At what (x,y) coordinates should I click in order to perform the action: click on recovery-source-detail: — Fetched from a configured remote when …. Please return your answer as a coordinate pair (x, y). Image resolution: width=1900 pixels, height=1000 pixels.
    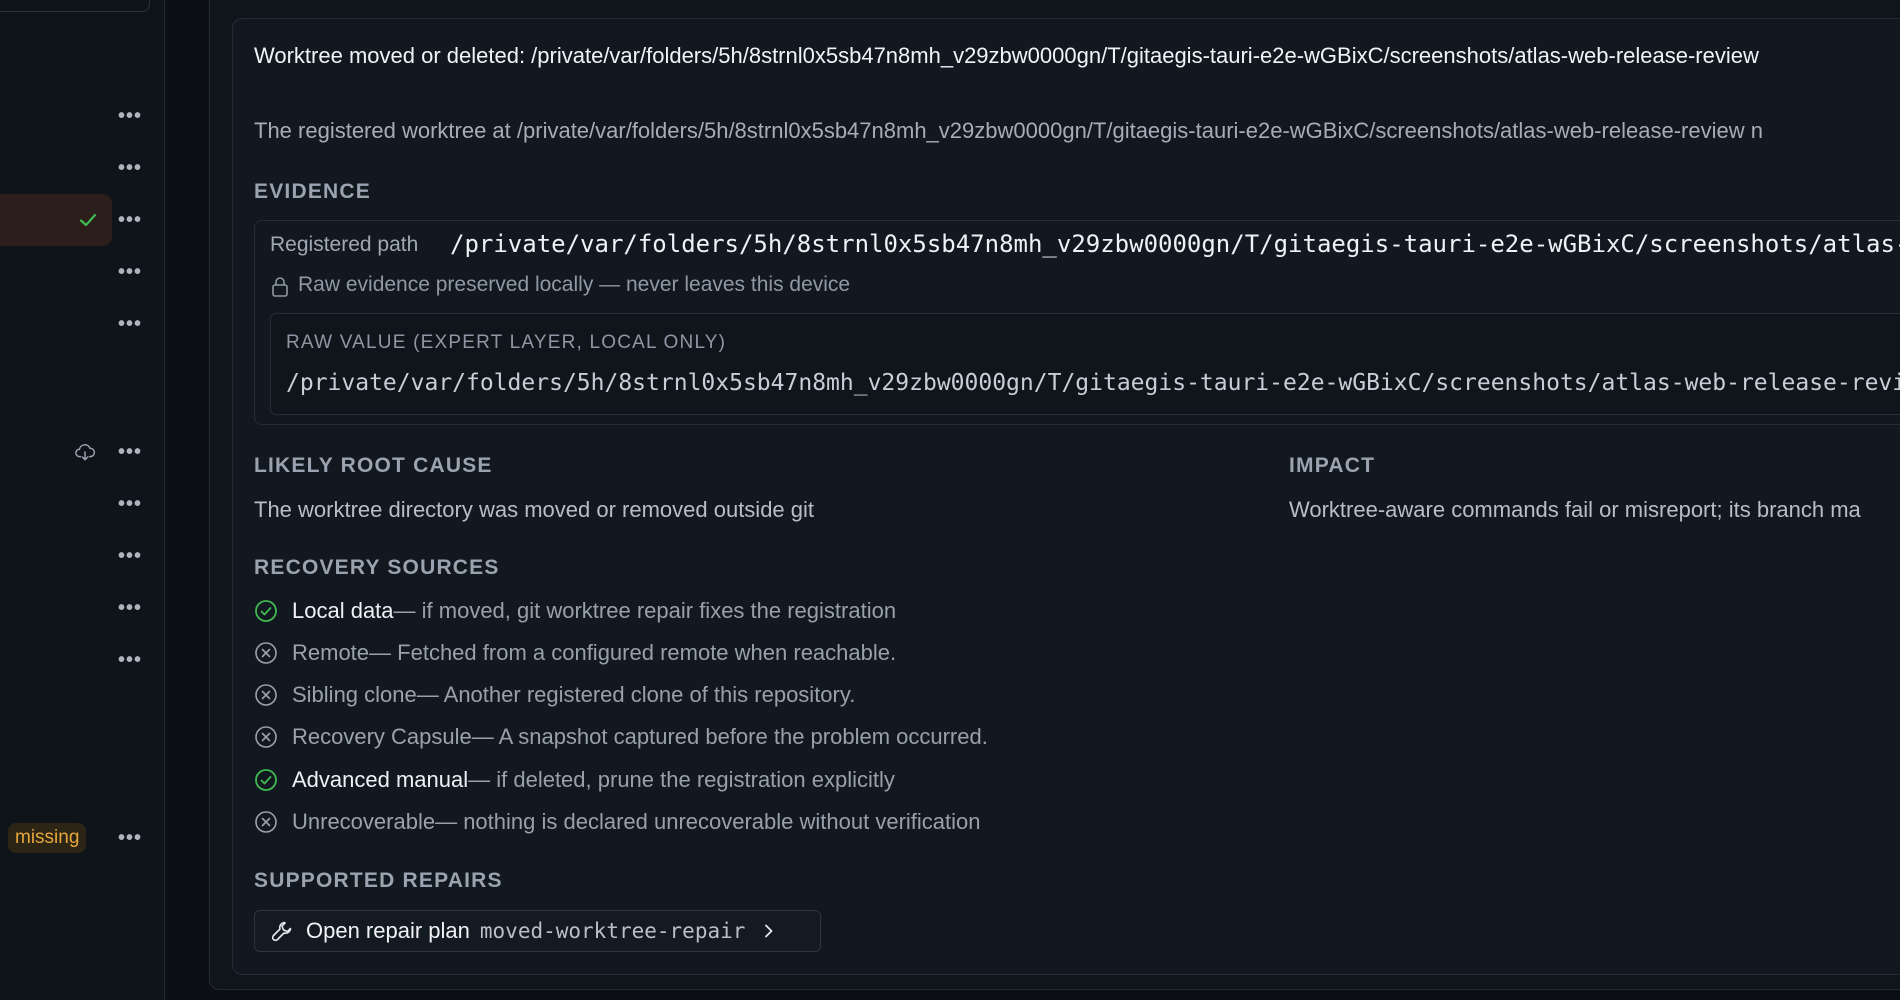
    Looking at the image, I should click on (633, 652).